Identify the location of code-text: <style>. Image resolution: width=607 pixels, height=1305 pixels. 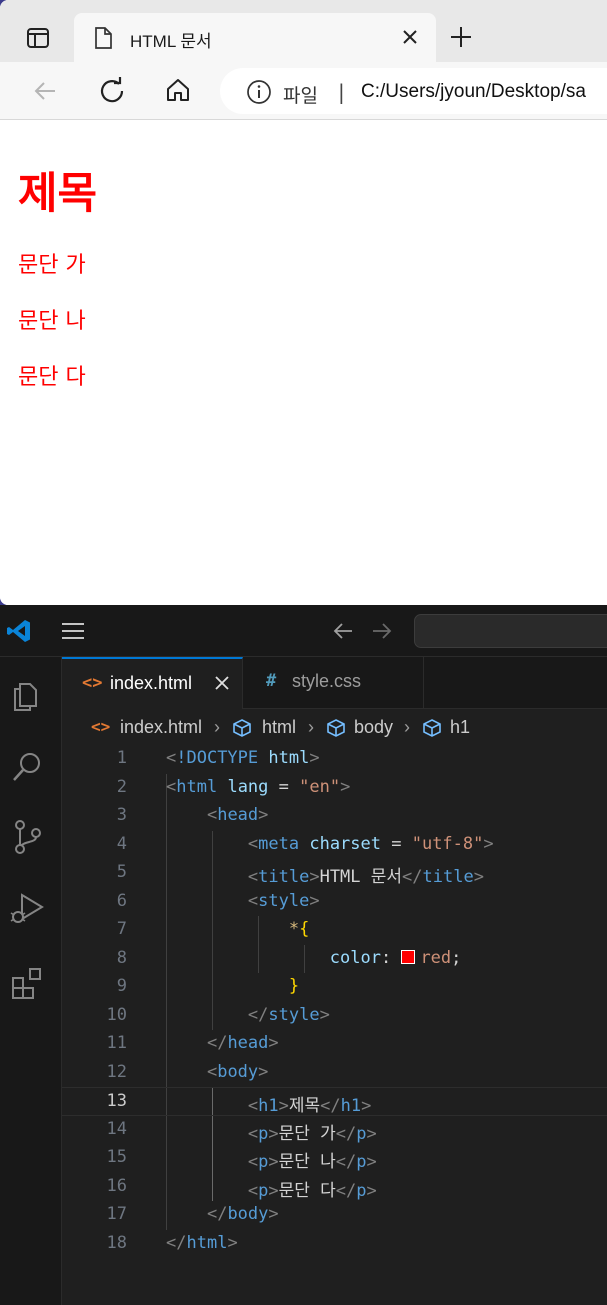
(283, 900).